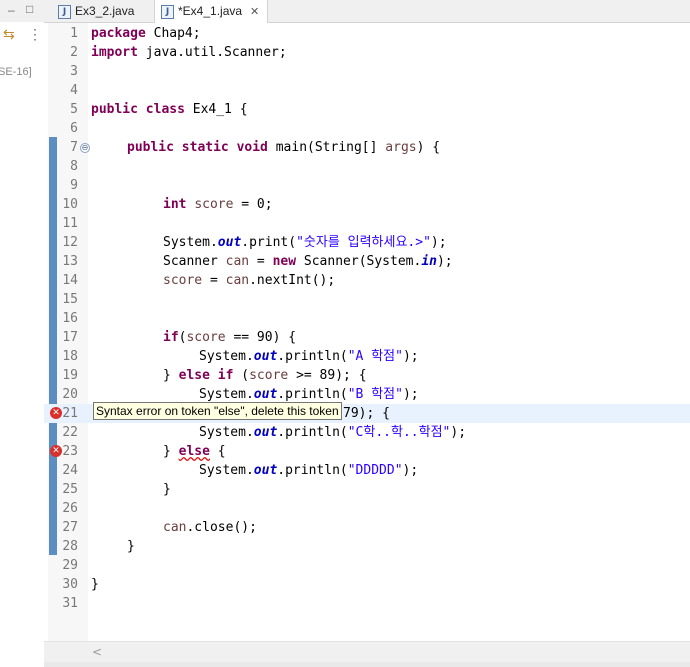  What do you see at coordinates (309, 470) in the screenshot?
I see `code-text: System.out.println("DDDDD");` at bounding box center [309, 470].